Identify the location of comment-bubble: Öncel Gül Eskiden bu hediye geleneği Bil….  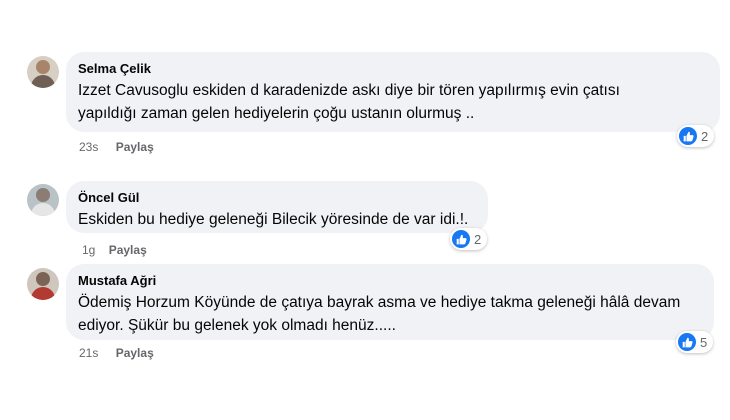
(277, 207).